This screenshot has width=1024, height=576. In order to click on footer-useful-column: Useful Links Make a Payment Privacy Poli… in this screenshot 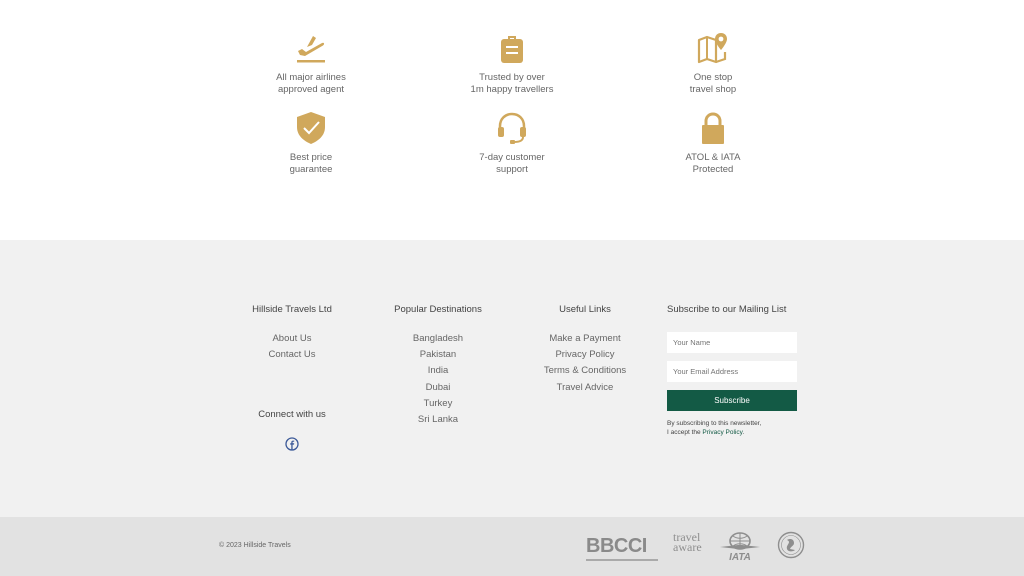, I will do `click(585, 350)`.